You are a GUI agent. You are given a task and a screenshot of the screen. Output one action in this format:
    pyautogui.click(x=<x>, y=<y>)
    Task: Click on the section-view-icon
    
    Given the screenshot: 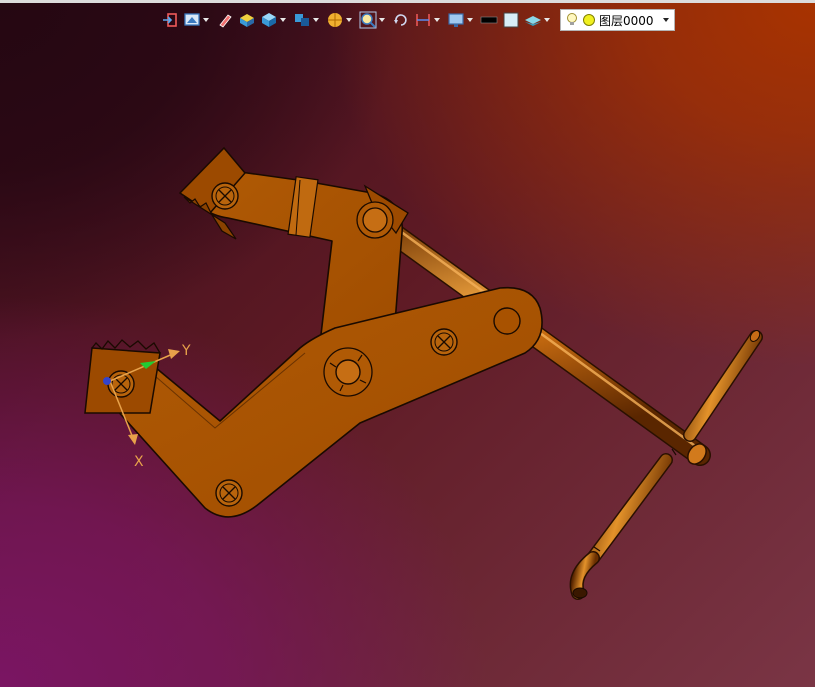 What is the action you would take?
    pyautogui.click(x=302, y=20)
    